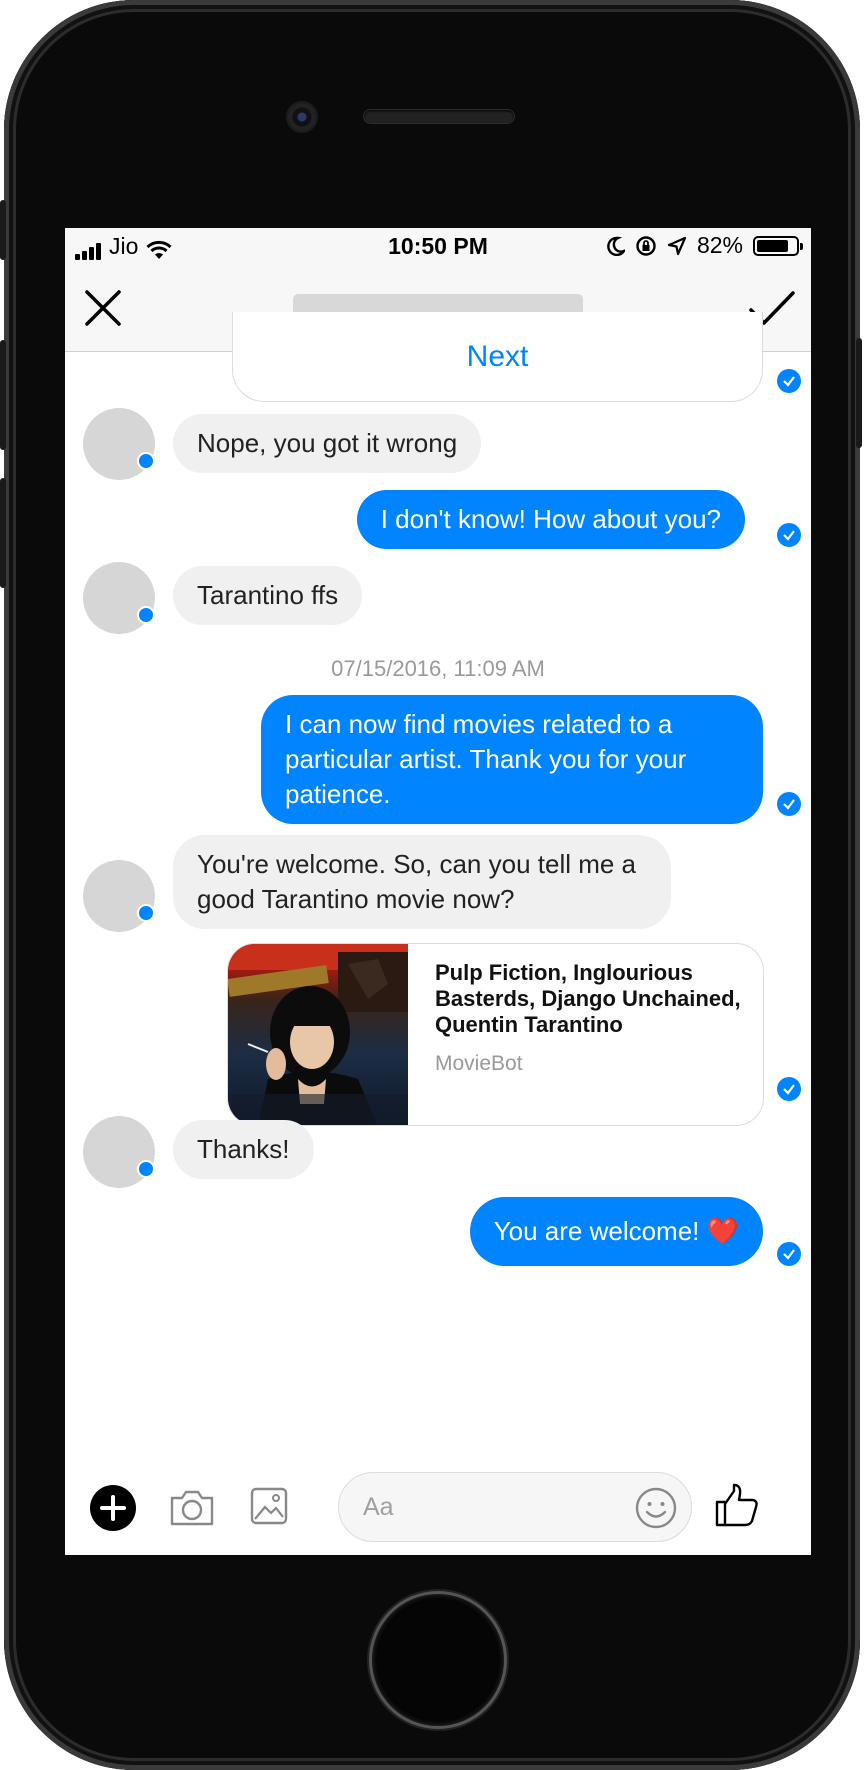 Image resolution: width=868 pixels, height=1770 pixels. I want to click on status-bar: Jio 10:50 PM 82%, so click(438, 248).